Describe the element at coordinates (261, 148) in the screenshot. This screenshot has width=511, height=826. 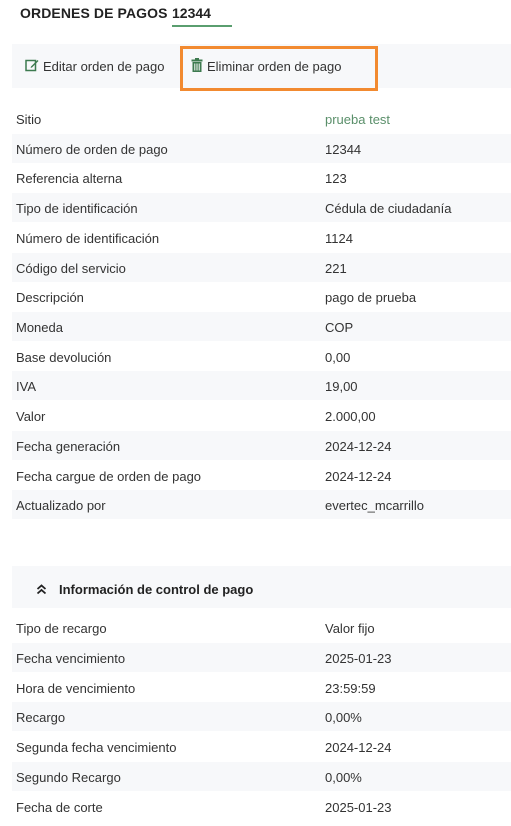
I see `detail-row-numero-orden: Número de orden de pago 12344` at that location.